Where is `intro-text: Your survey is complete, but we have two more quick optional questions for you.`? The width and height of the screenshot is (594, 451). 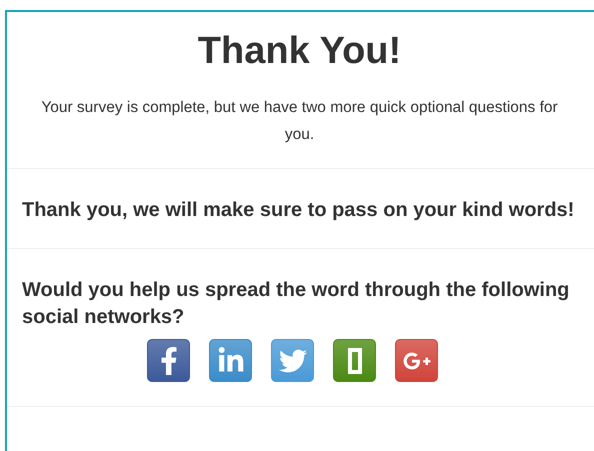 intro-text: Your survey is complete, but we have two more quick optional questions for you. is located at coordinates (299, 121).